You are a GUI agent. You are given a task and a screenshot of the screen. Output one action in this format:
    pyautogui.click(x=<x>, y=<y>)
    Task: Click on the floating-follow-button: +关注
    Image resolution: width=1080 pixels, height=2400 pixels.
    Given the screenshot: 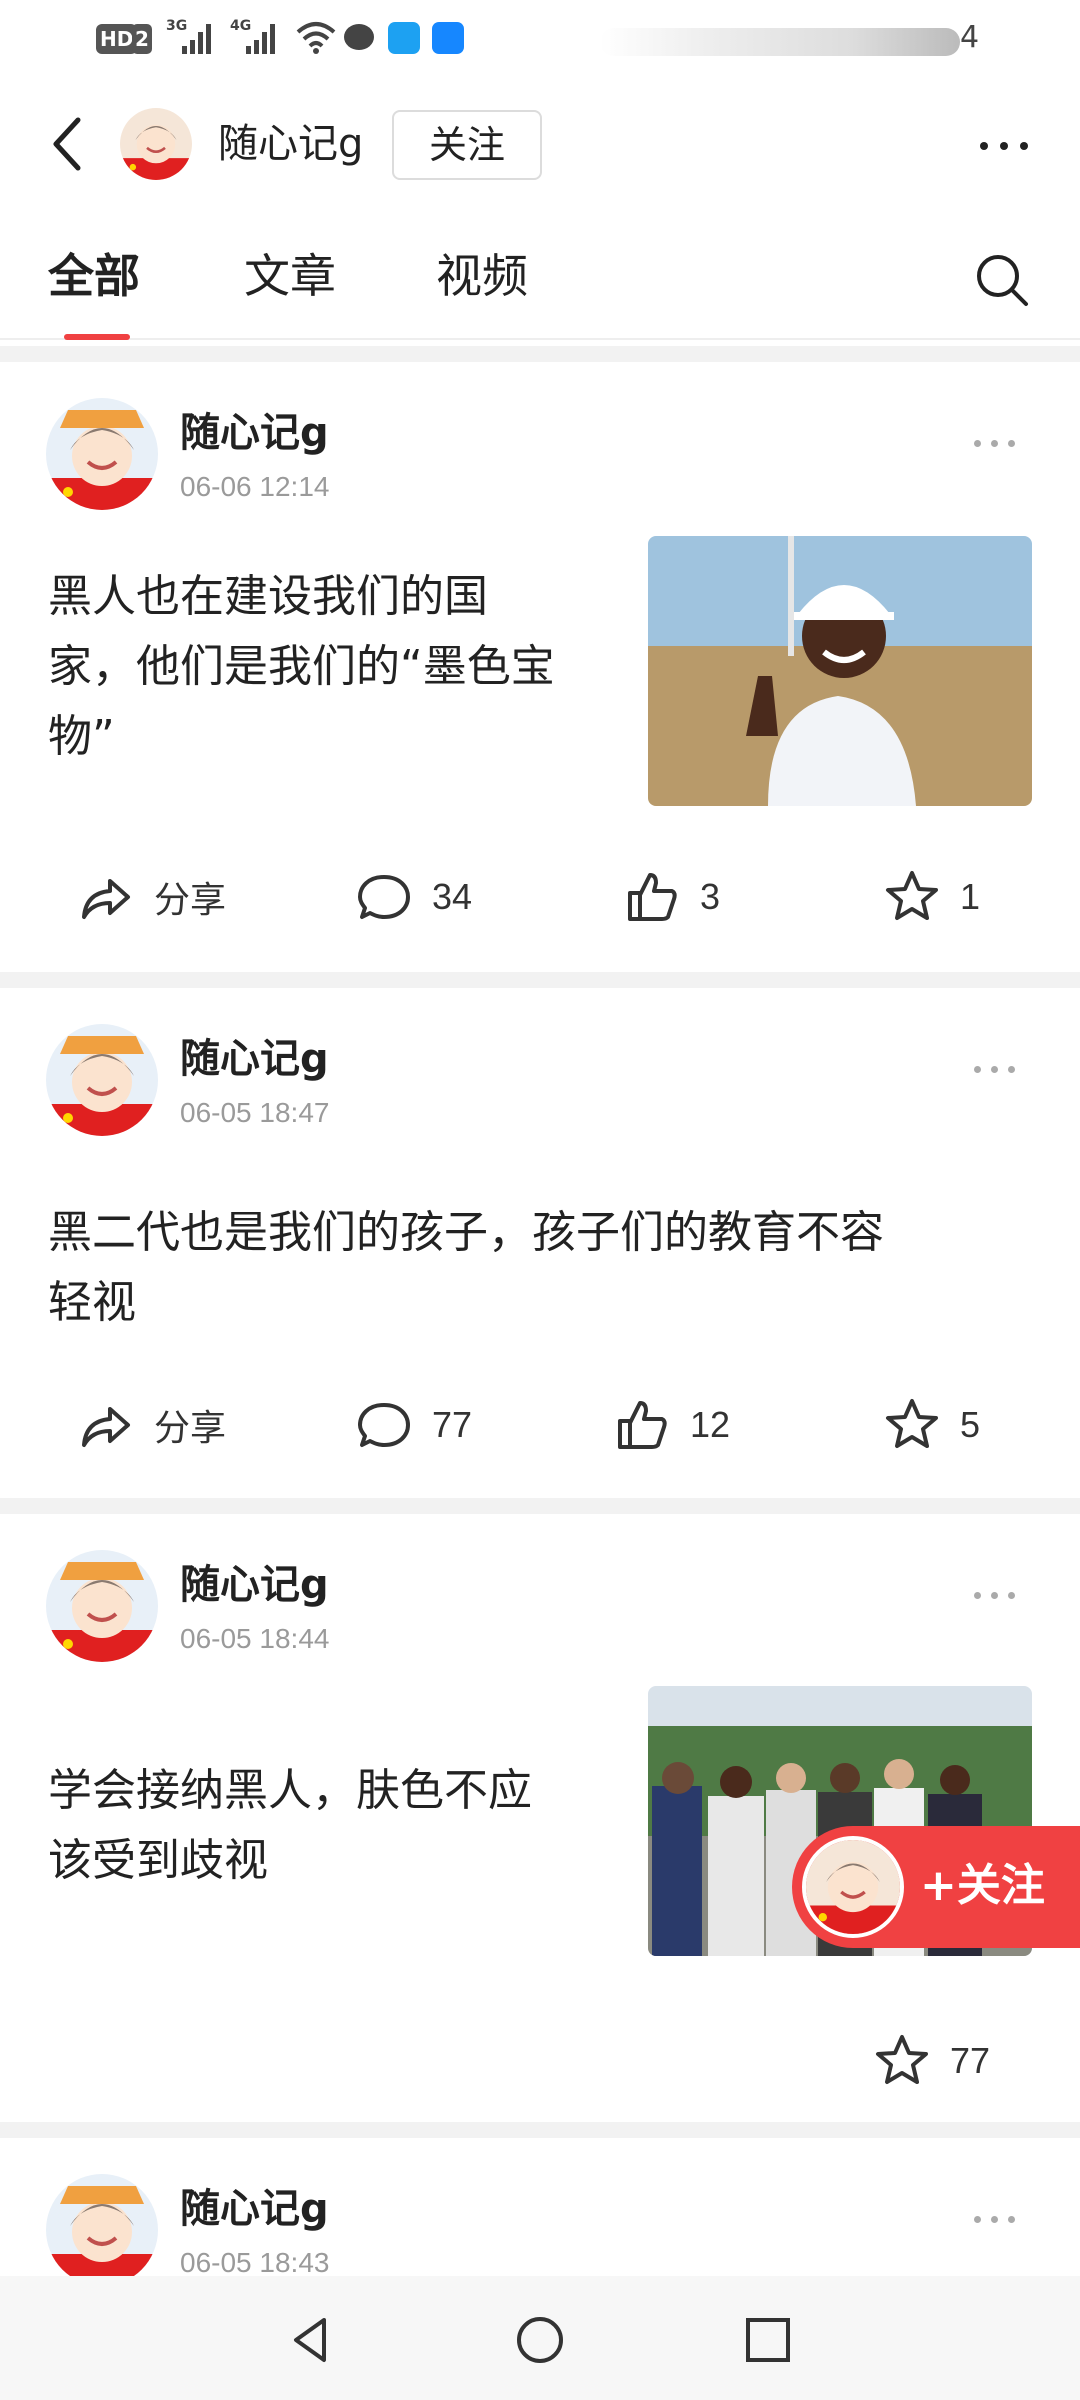 What is the action you would take?
    pyautogui.click(x=936, y=1887)
    